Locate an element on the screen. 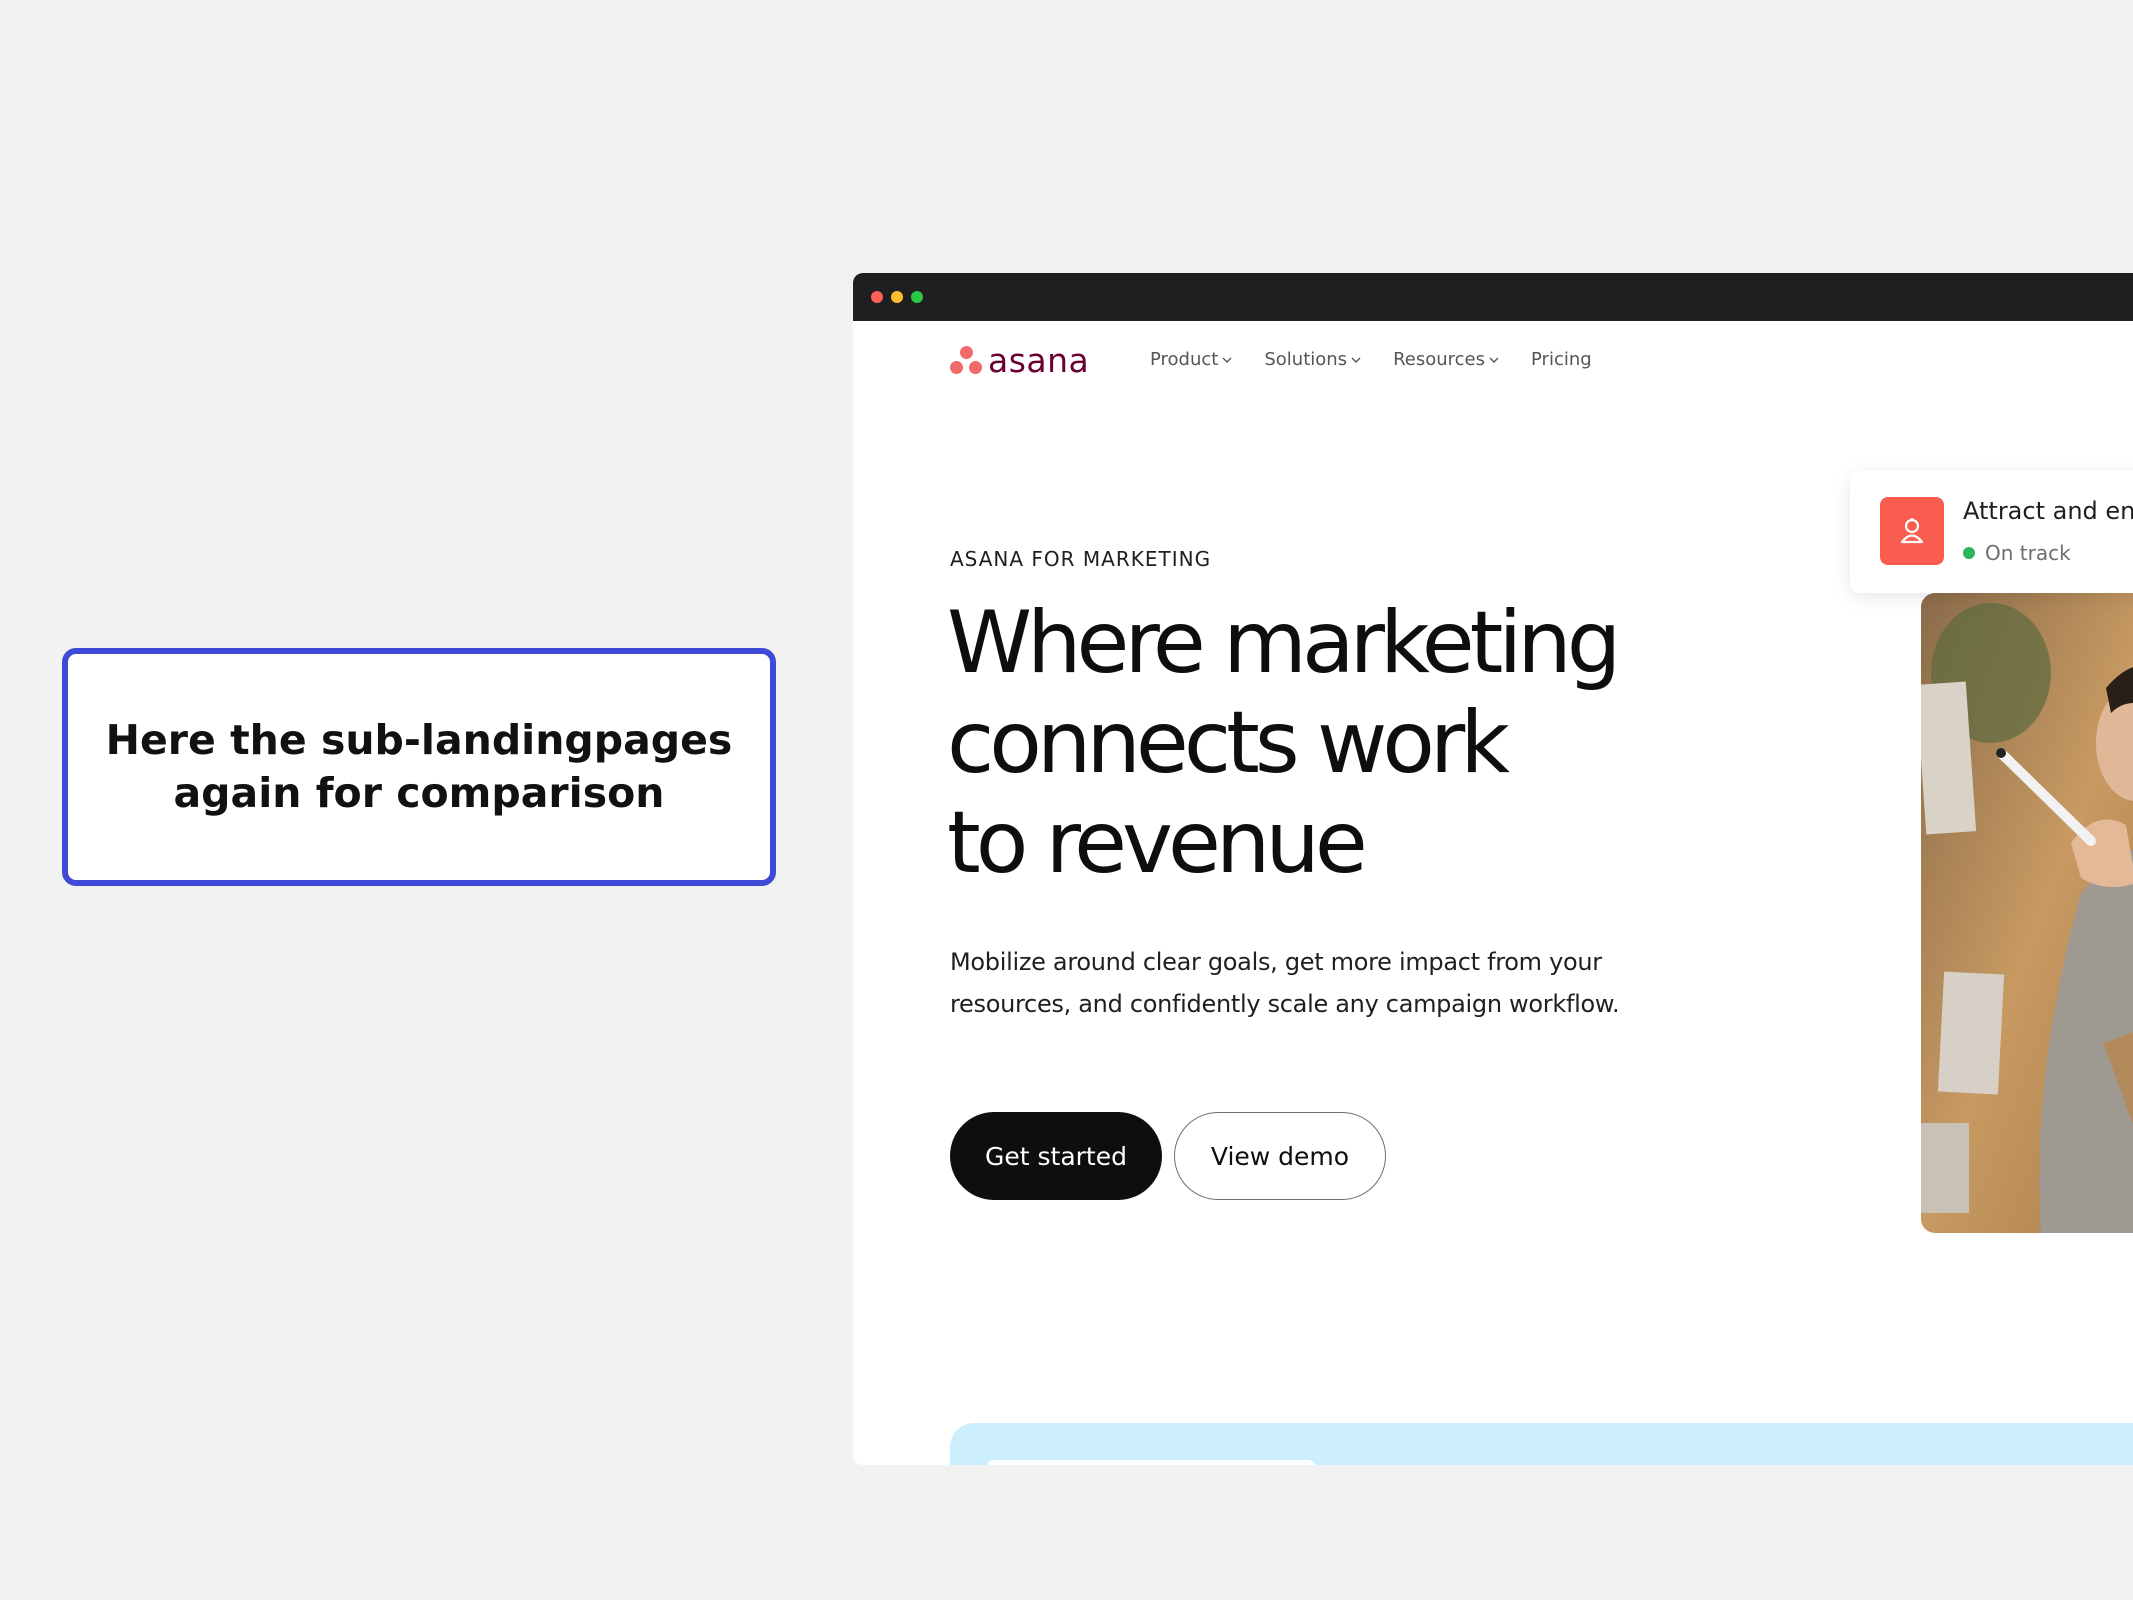 This screenshot has height=1600, width=2133. hero-photo is located at coordinates (2027, 913).